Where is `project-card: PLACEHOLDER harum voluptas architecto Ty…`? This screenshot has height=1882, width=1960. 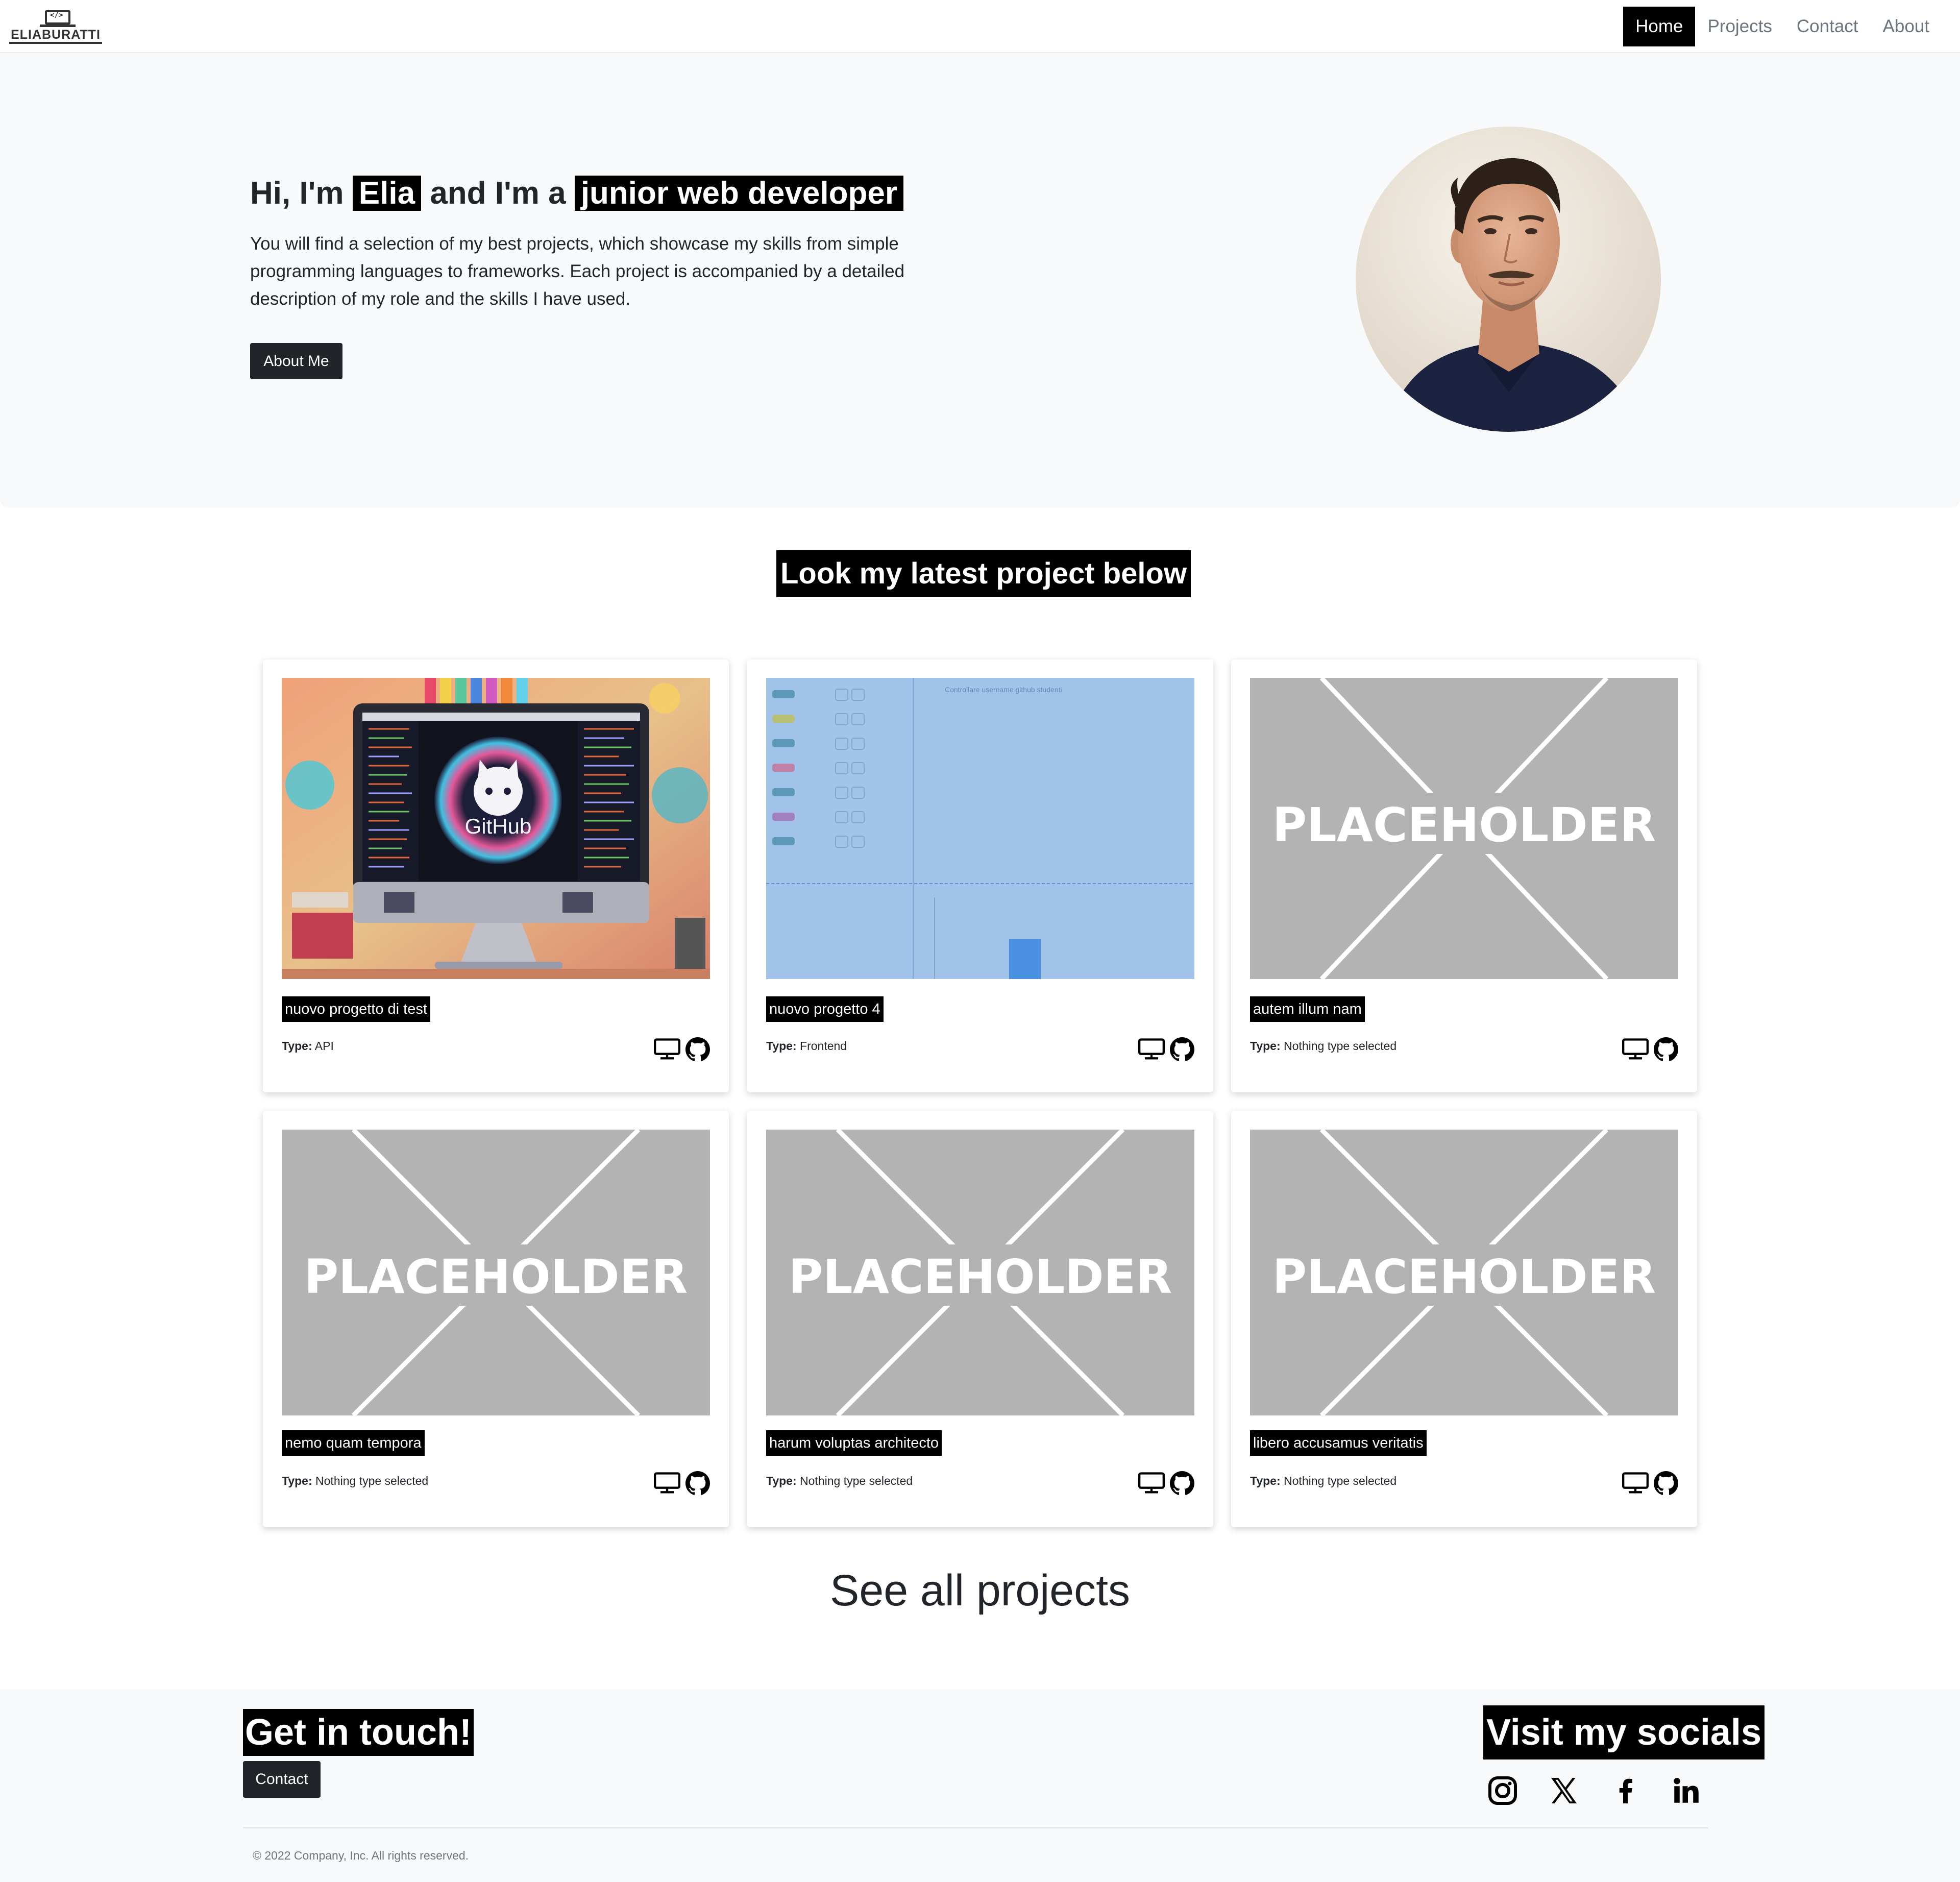
project-card: PLACEHOLDER harum voluptas architecto Ty… is located at coordinates (980, 1319).